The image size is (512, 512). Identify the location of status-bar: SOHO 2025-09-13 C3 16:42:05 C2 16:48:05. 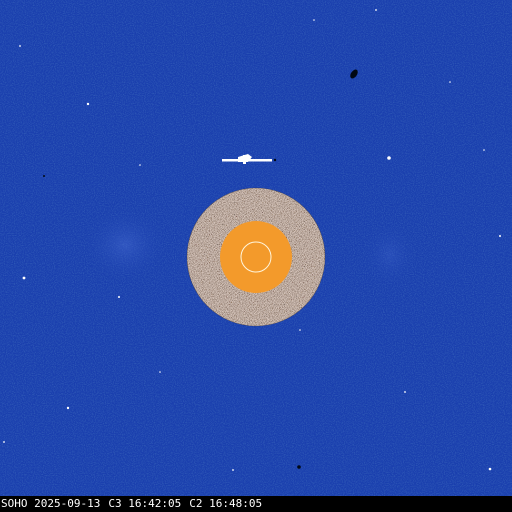
(256, 504).